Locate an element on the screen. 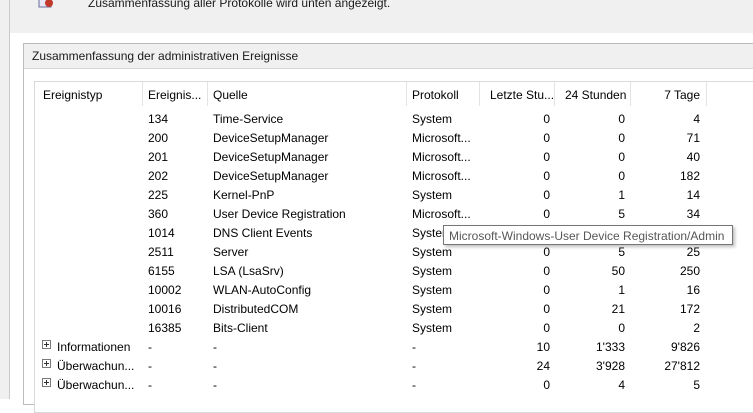 The height and width of the screenshot is (413, 753). source-cell: Bits-Client is located at coordinates (240, 328).